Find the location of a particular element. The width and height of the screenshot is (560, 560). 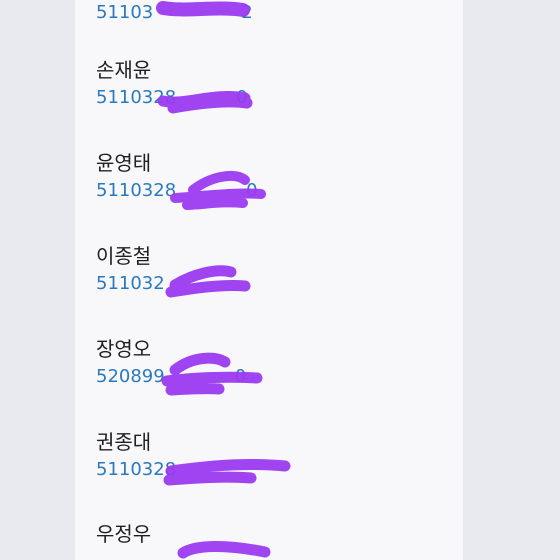

account-number-visible: 51103 is located at coordinates (125, 12).